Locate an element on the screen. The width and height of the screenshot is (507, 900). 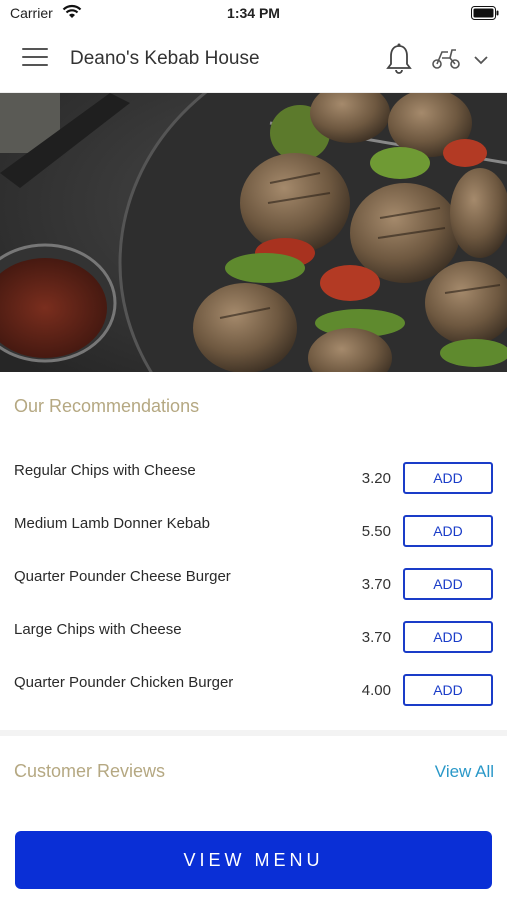
clock: 1:34 PM is located at coordinates (253, 13).